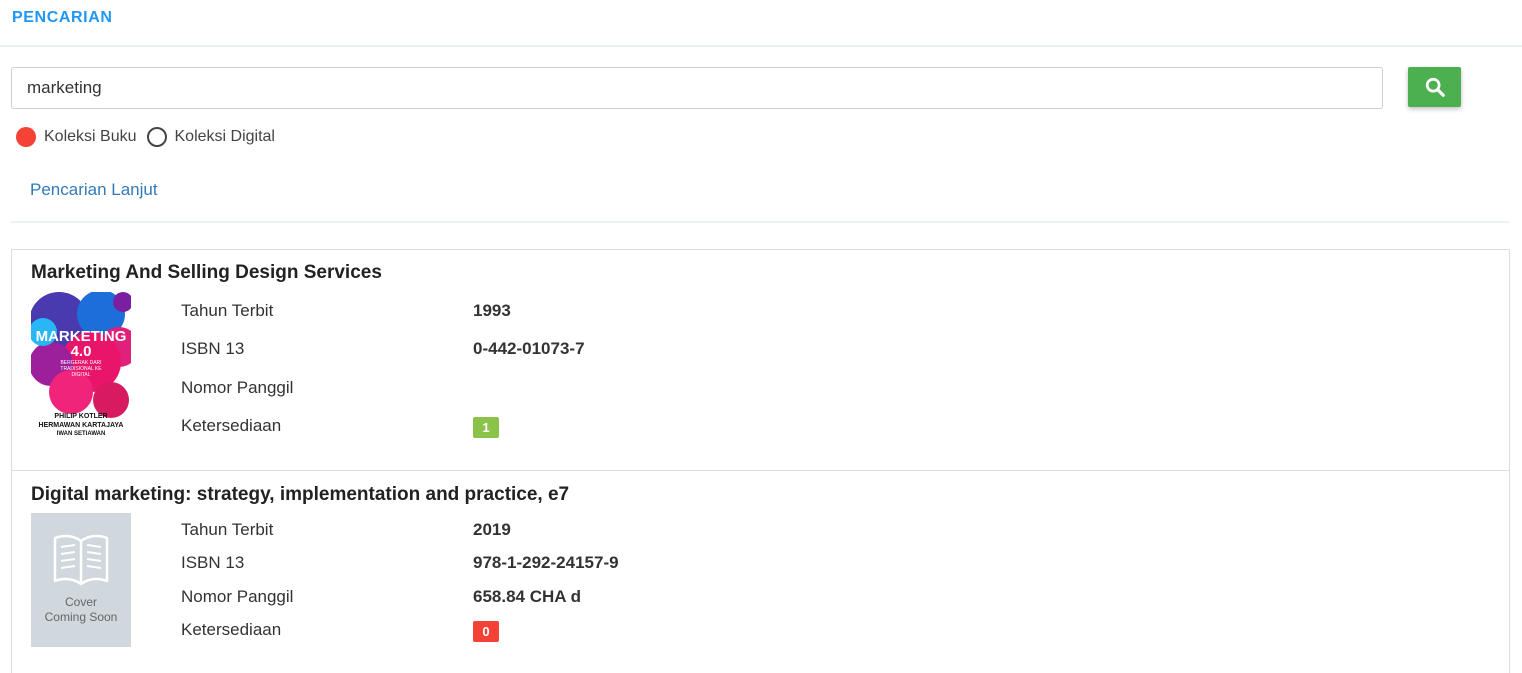 This screenshot has width=1522, height=673. Describe the element at coordinates (26, 137) in the screenshot. I see `radio-button-checked` at that location.